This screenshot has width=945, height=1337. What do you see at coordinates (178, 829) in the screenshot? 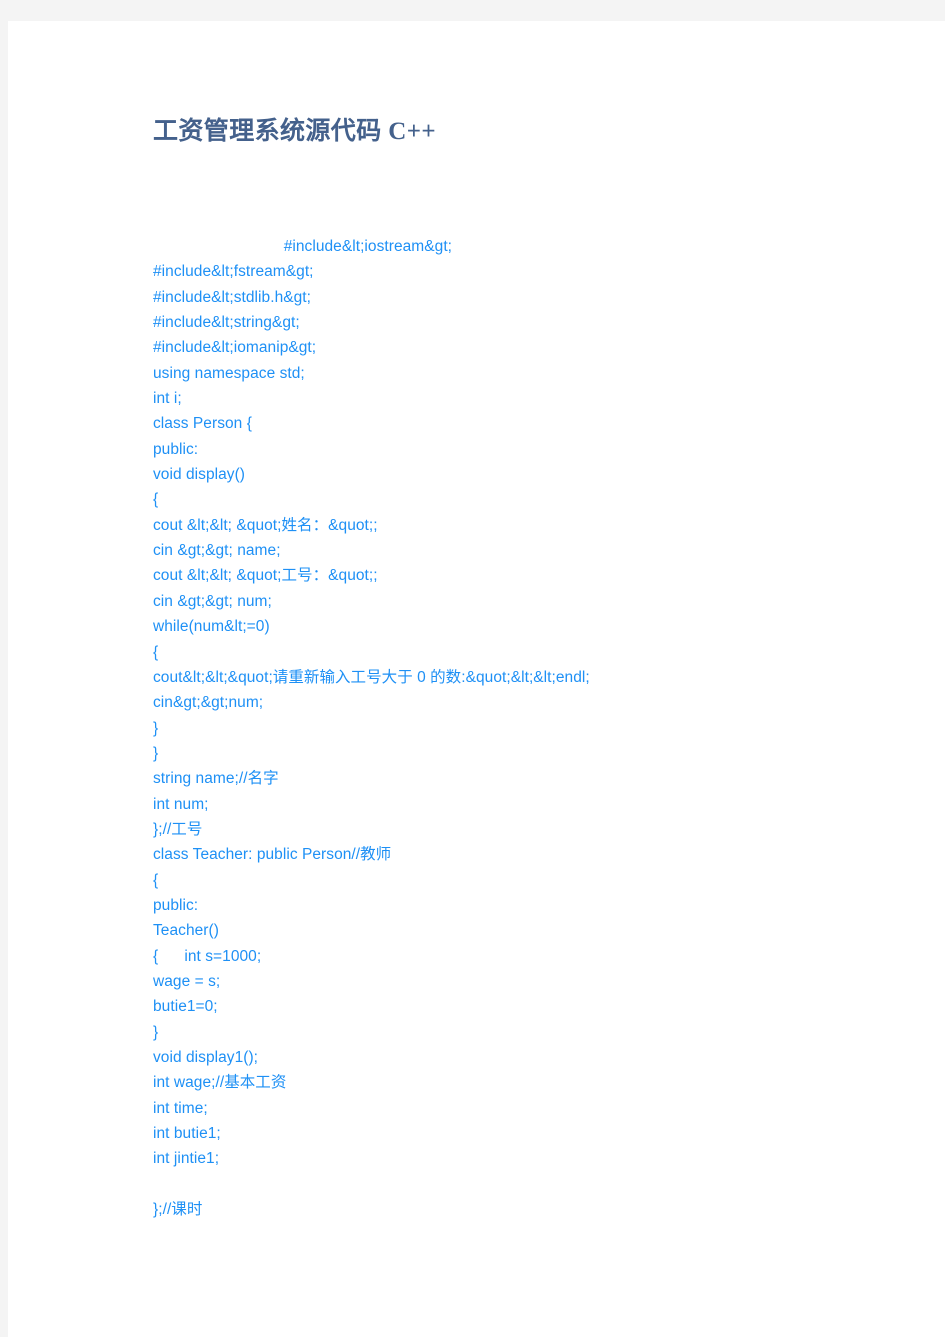
I see `code-line: };//工号` at bounding box center [178, 829].